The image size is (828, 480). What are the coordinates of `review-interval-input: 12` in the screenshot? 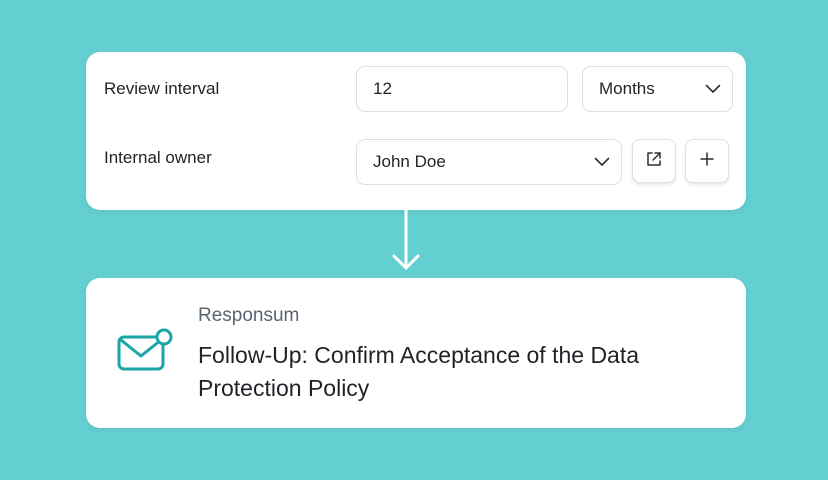 It's located at (462, 89).